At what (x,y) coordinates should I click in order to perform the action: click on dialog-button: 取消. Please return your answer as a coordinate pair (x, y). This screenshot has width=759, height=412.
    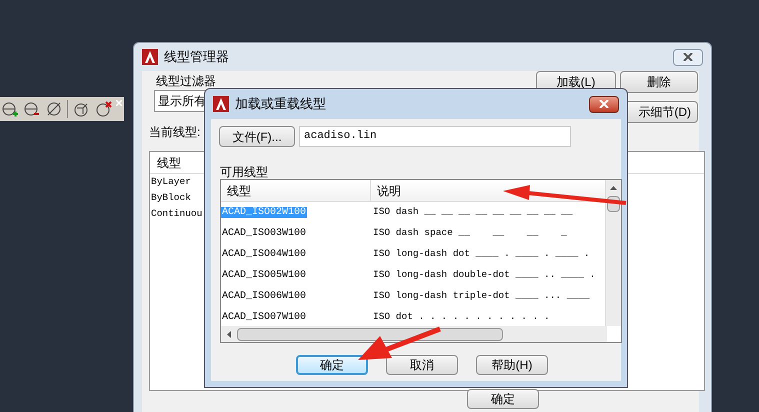
    Looking at the image, I should click on (422, 365).